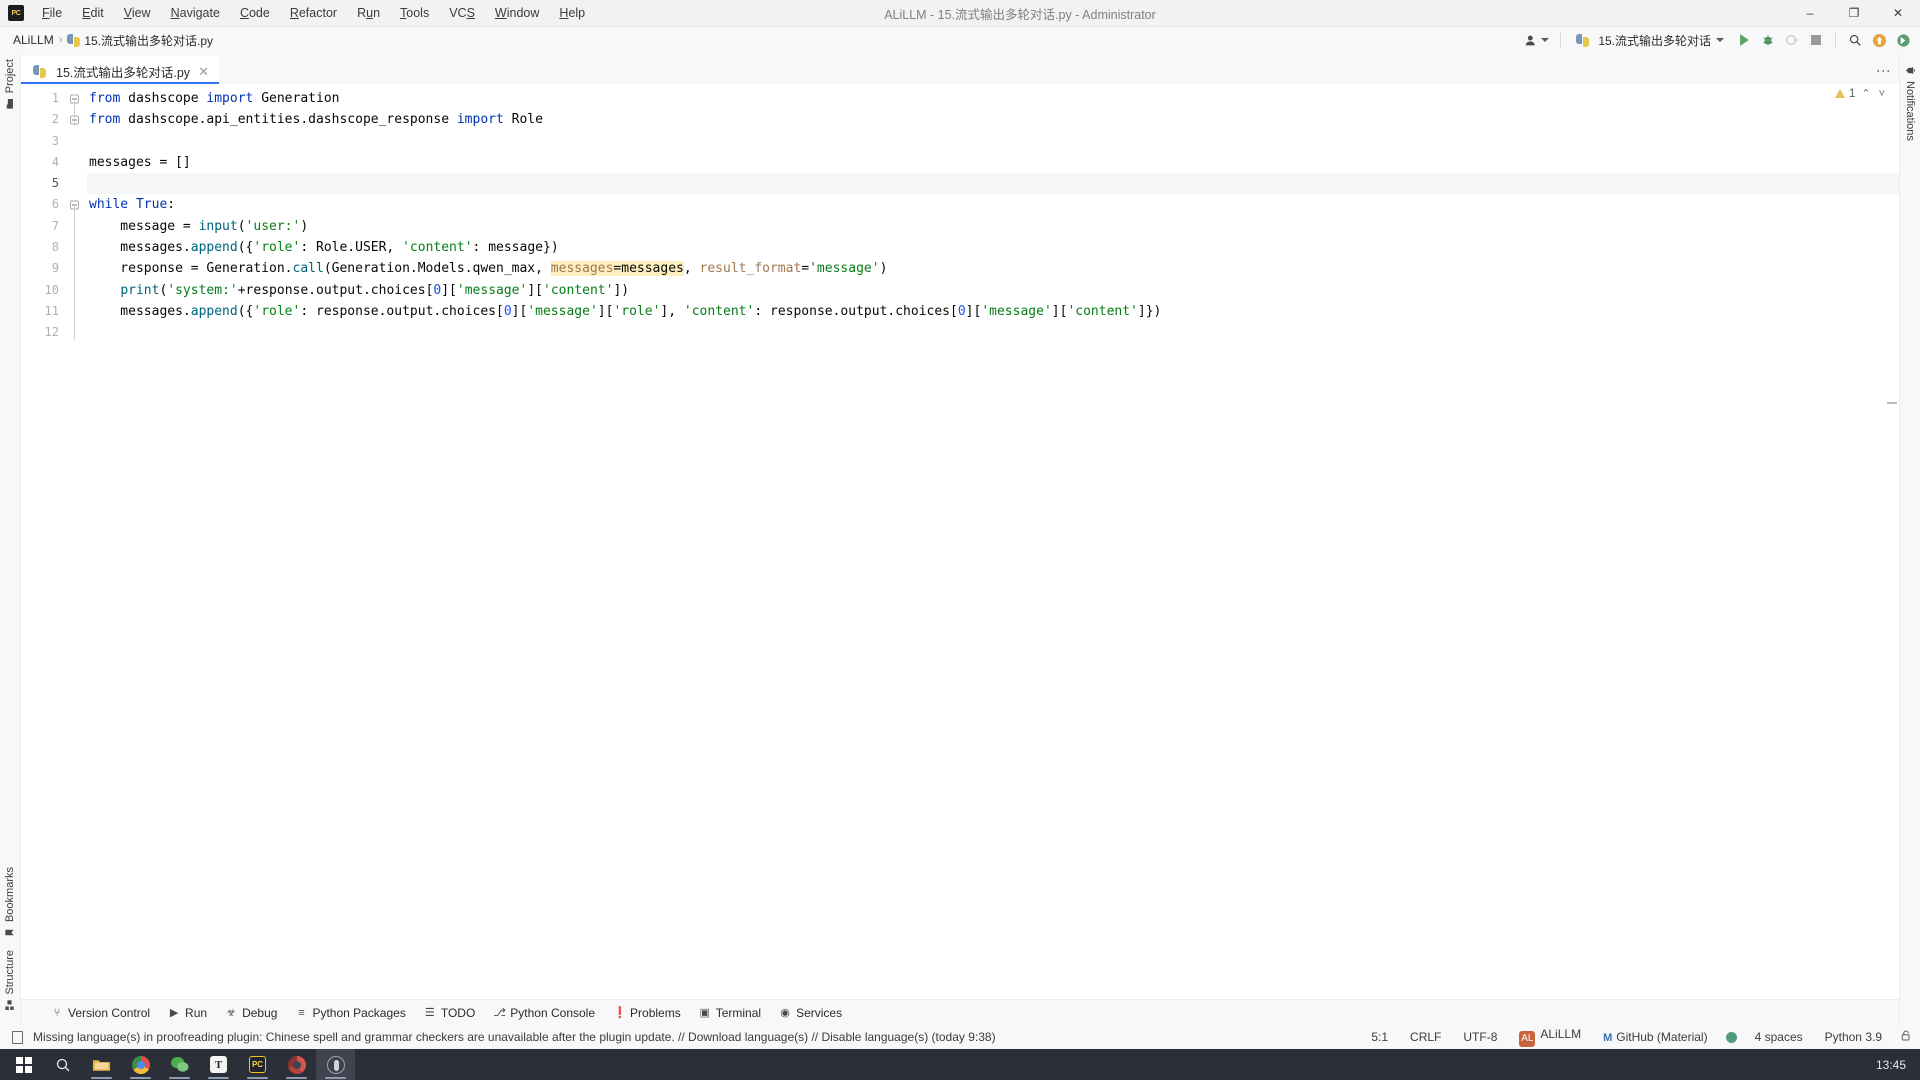 Image resolution: width=1920 pixels, height=1080 pixels. What do you see at coordinates (17, 1037) in the screenshot?
I see `event-log-icon` at bounding box center [17, 1037].